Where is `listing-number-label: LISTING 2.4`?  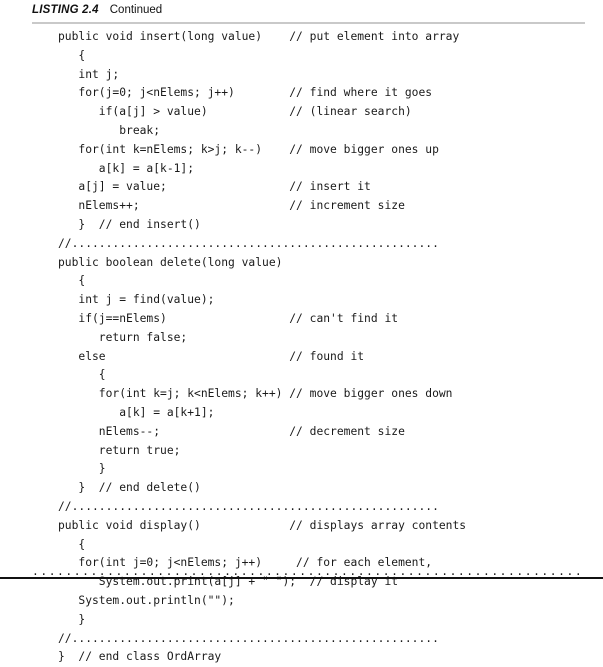
listing-number-label: LISTING 2.4 is located at coordinates (65, 10).